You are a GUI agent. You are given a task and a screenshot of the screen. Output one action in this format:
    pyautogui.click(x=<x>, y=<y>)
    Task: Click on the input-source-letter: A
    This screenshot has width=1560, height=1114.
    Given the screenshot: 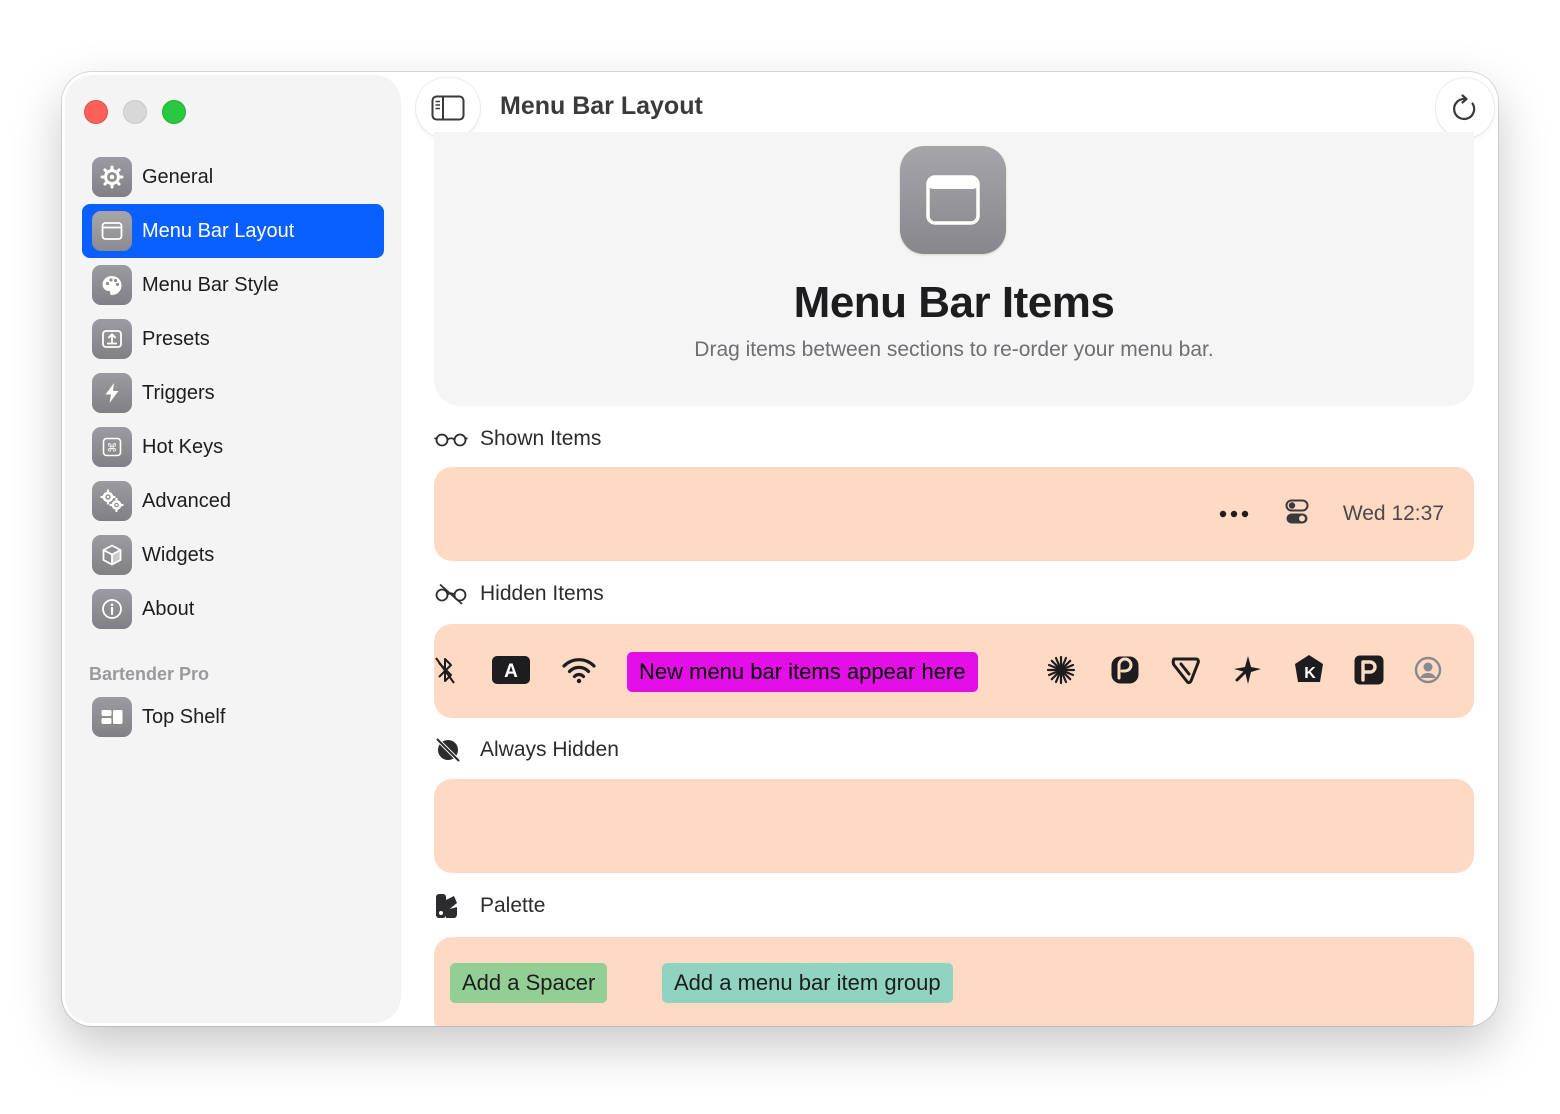 What is the action you would take?
    pyautogui.click(x=511, y=671)
    